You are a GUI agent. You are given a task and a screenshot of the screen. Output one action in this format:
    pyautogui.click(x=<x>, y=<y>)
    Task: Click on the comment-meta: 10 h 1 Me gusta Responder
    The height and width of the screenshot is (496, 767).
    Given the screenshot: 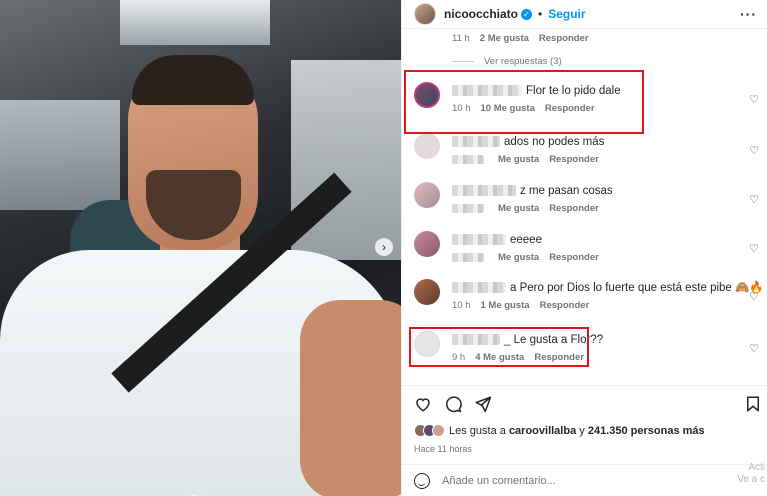 What is the action you would take?
    pyautogui.click(x=598, y=305)
    